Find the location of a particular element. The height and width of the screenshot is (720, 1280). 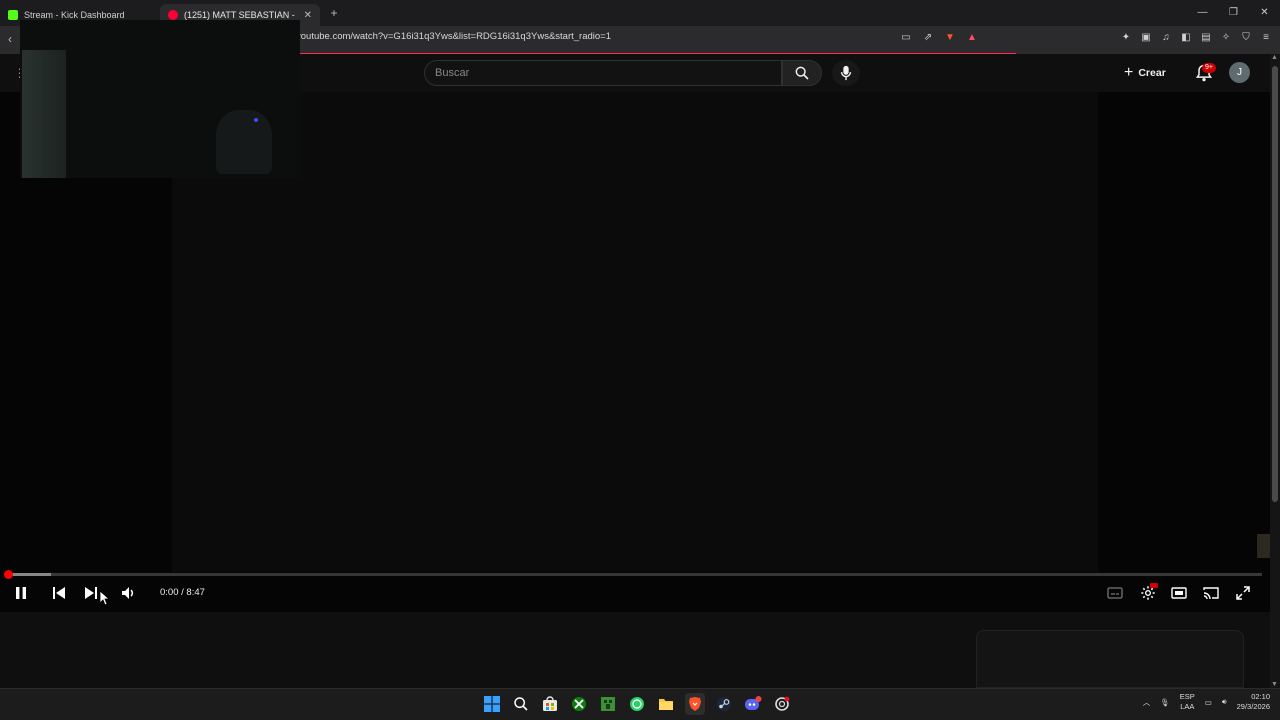

scroll-thumb is located at coordinates (1275, 284).